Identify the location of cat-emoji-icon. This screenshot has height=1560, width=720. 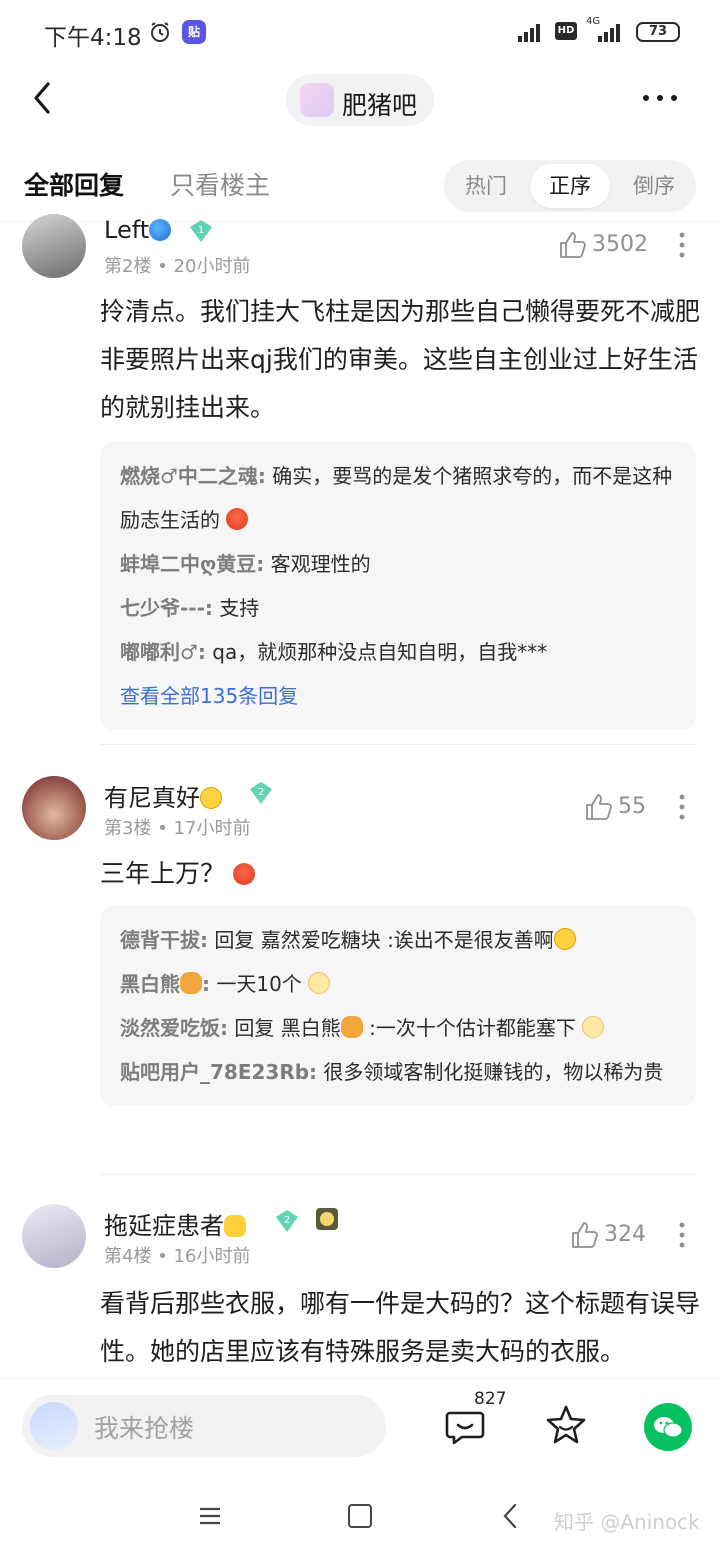
(235, 1226).